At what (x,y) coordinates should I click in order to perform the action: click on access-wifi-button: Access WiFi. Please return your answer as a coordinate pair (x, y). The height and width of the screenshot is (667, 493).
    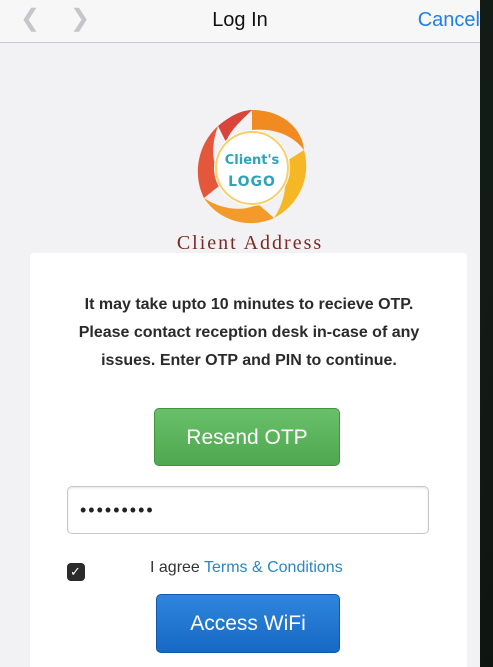
    Looking at the image, I should click on (248, 623).